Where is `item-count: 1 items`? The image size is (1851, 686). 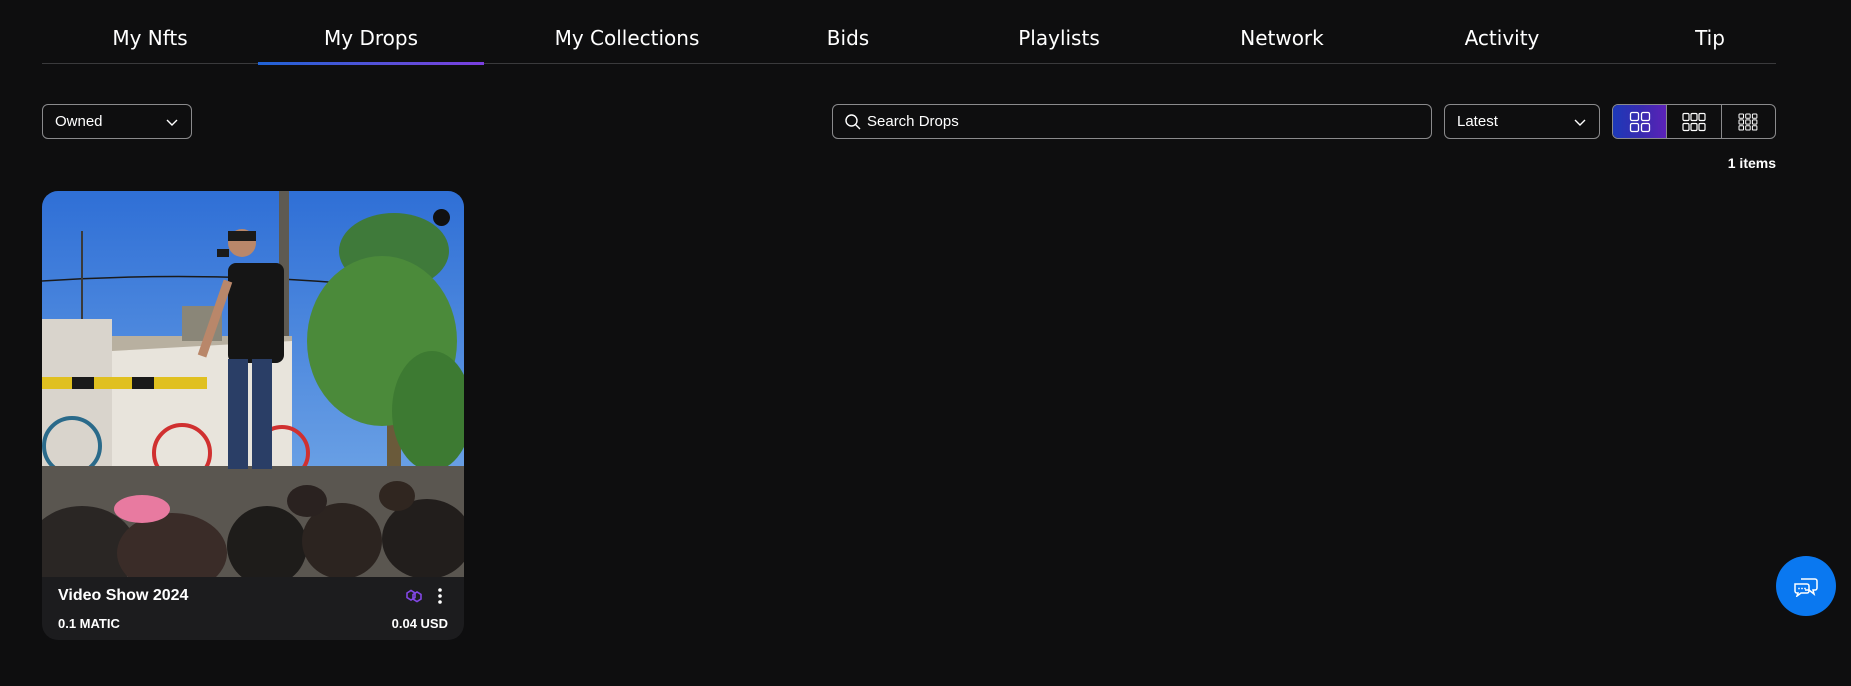 item-count: 1 items is located at coordinates (1751, 163).